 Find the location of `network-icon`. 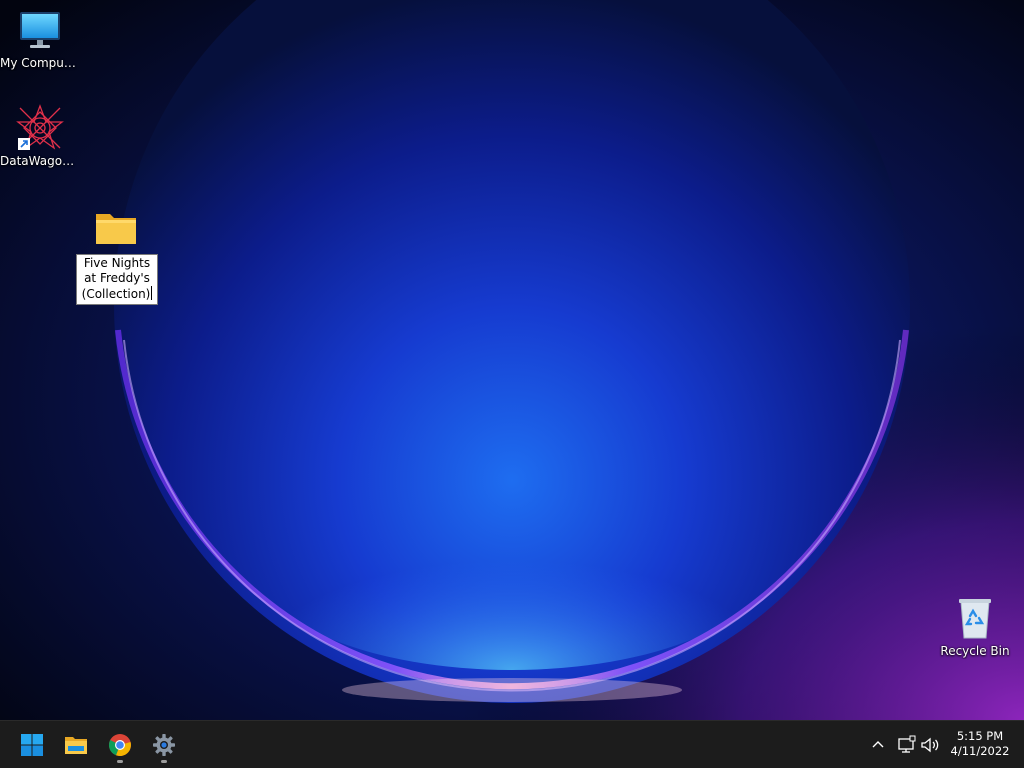

network-icon is located at coordinates (906, 745).